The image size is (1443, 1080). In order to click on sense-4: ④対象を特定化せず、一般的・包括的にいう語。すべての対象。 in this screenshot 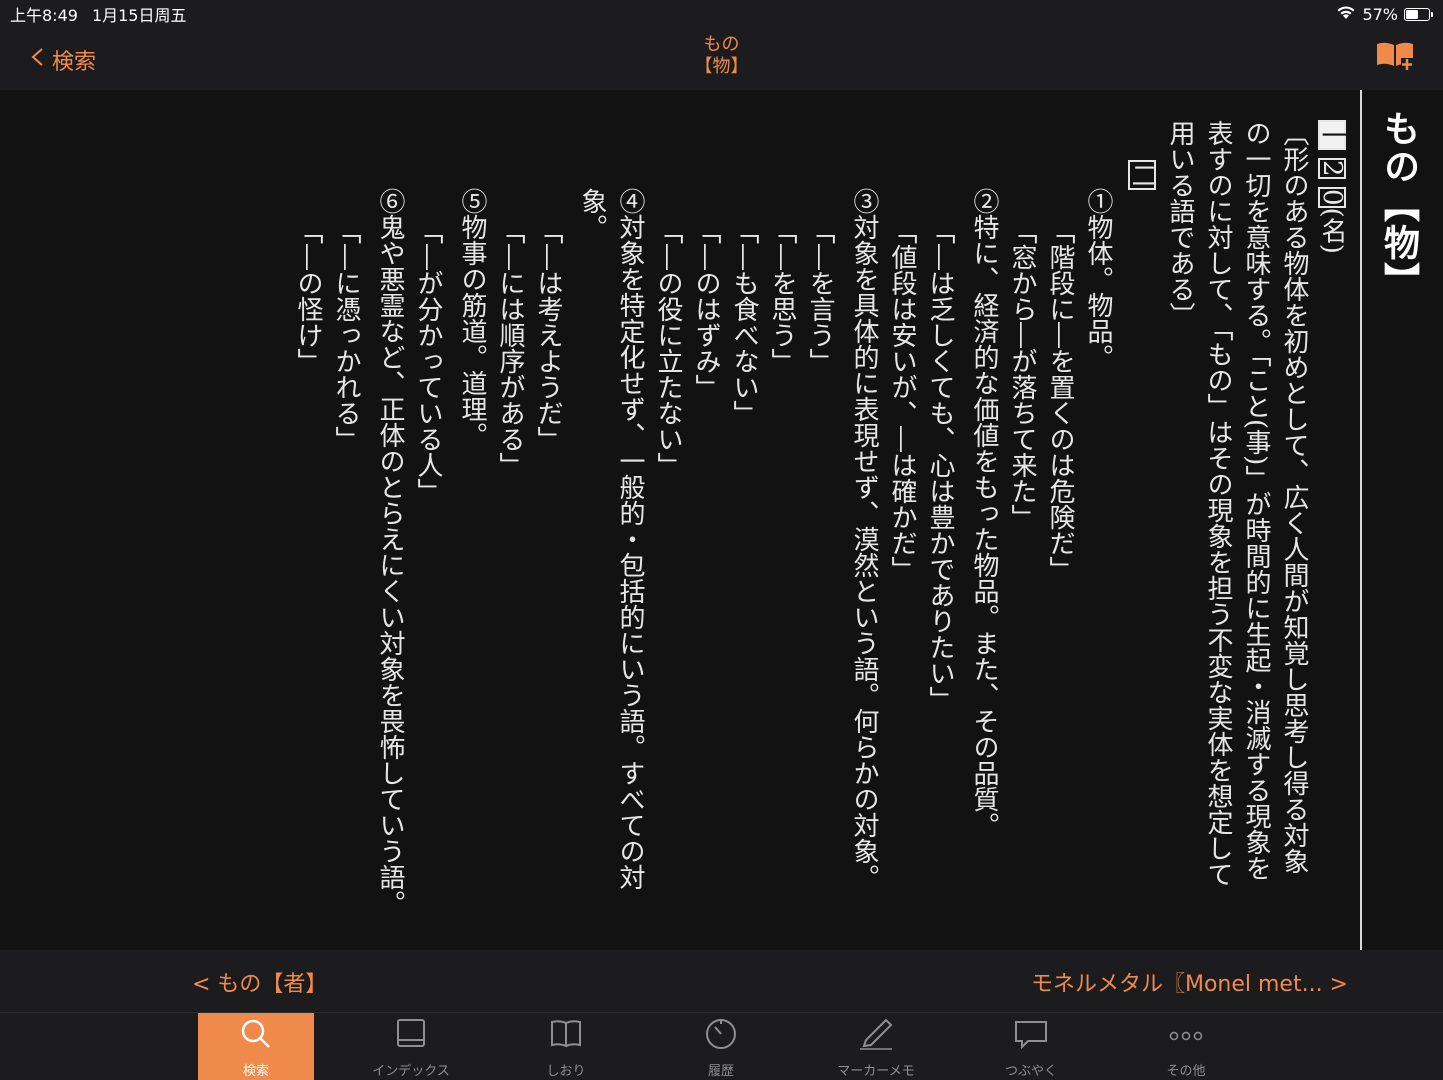, I will do `click(611, 539)`.